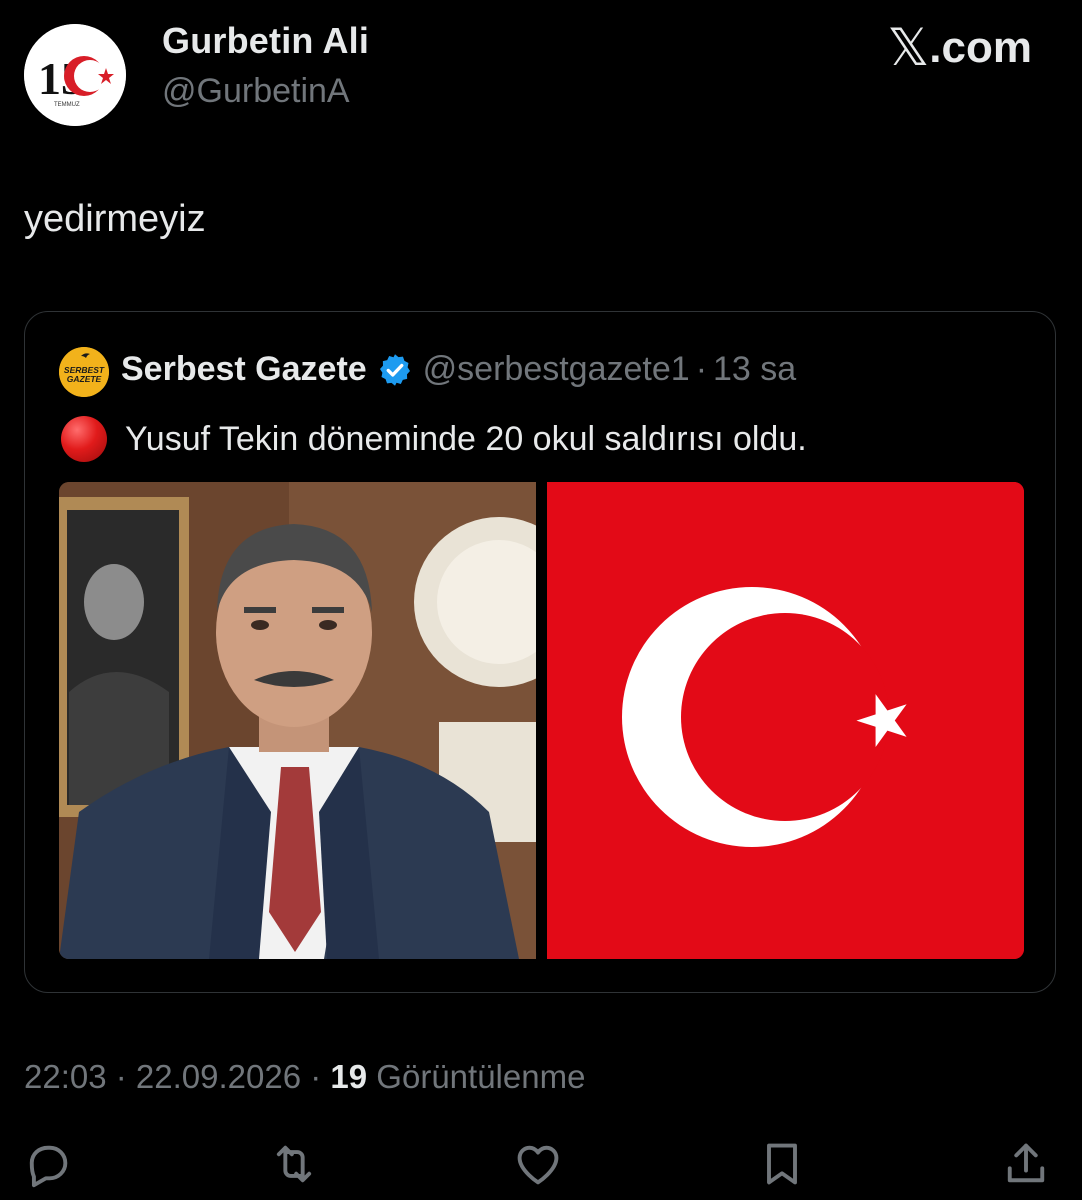 The width and height of the screenshot is (1082, 1200). Describe the element at coordinates (218, 1076) in the screenshot. I see `tweet-date: 22.09.2026` at that location.